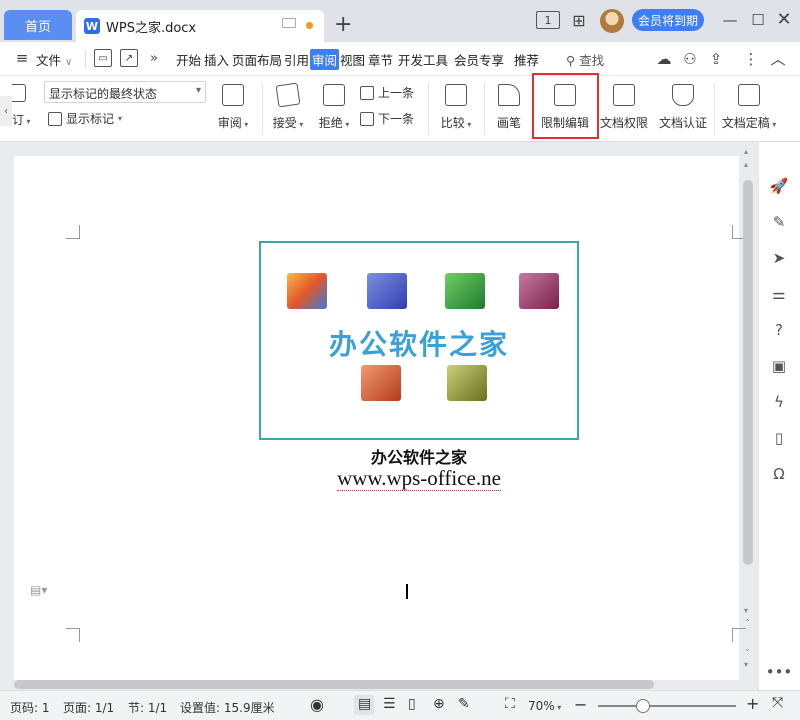  I want to click on page-badge-icon: 1, so click(548, 20).